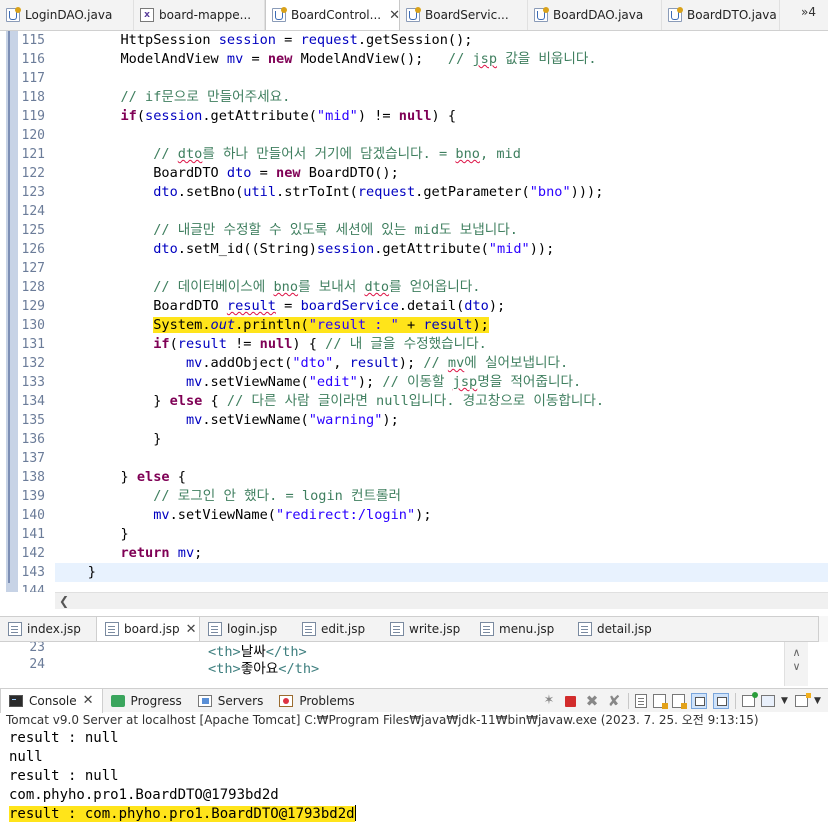 The image size is (828, 835). What do you see at coordinates (33, 515) in the screenshot?
I see `line-number: 140` at bounding box center [33, 515].